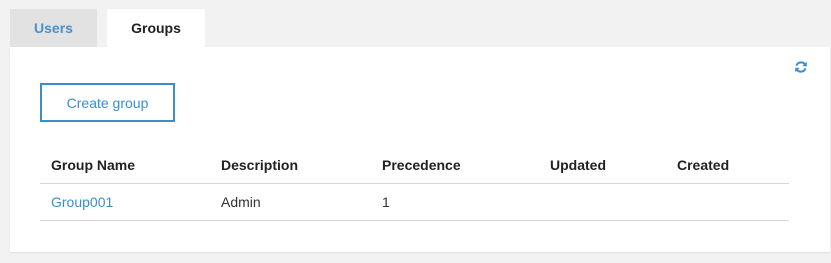 The image size is (831, 263). I want to click on group-name-link: Group001, so click(82, 202).